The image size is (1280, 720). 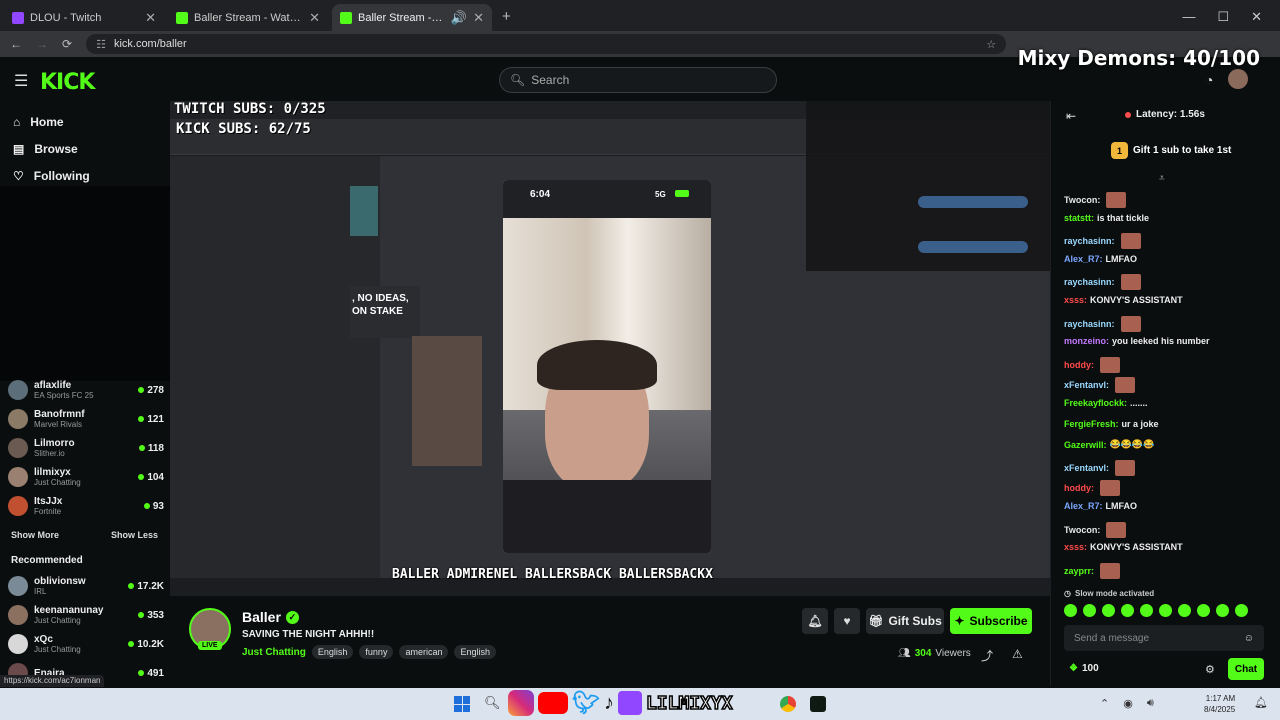 I want to click on sidebar-channel: ItsJJx Fortnite 93, so click(x=86, y=506).